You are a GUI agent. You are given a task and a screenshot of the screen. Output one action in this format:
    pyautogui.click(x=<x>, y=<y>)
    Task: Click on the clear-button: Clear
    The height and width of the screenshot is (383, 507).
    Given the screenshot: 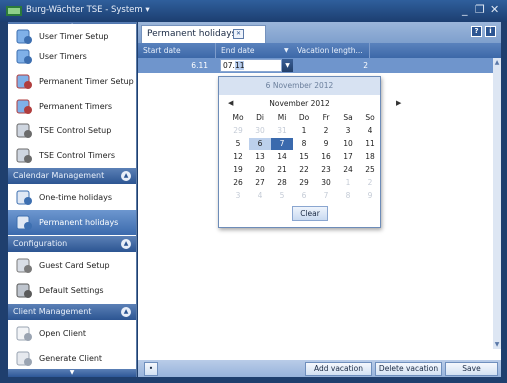 What is the action you would take?
    pyautogui.click(x=310, y=213)
    